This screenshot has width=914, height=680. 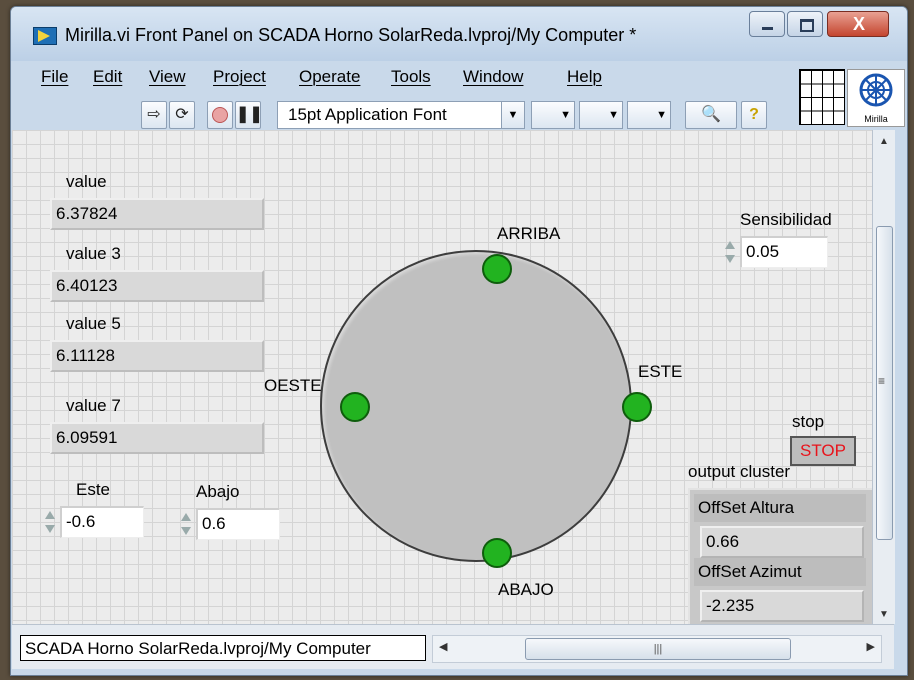 I want to click on este-led, so click(x=637, y=407).